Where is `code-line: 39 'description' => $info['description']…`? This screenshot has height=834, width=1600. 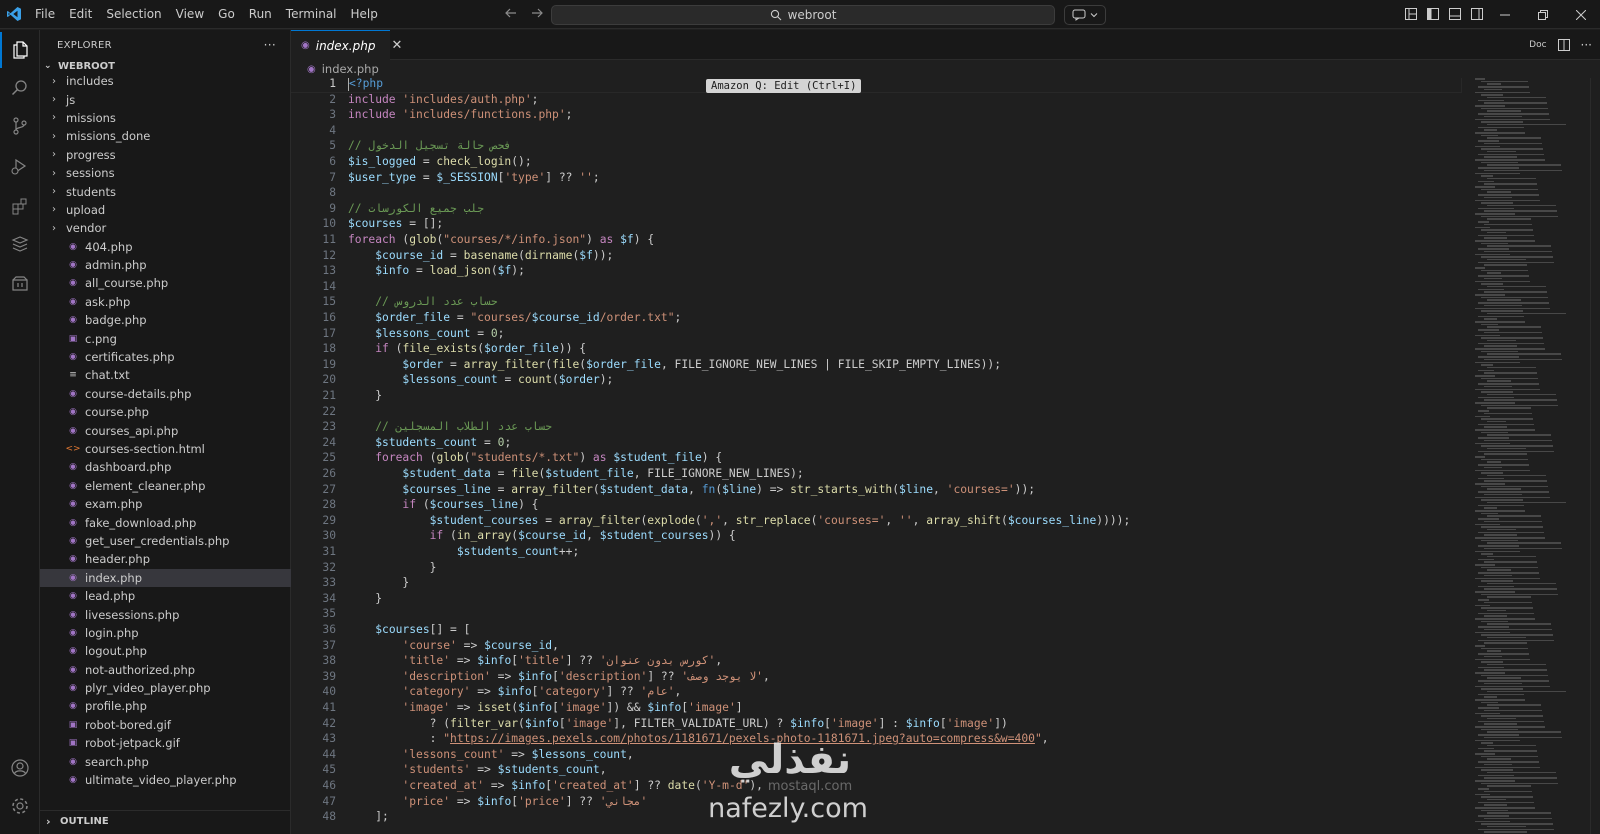
code-line: 39 'description' => $info['description']… is located at coordinates (876, 677).